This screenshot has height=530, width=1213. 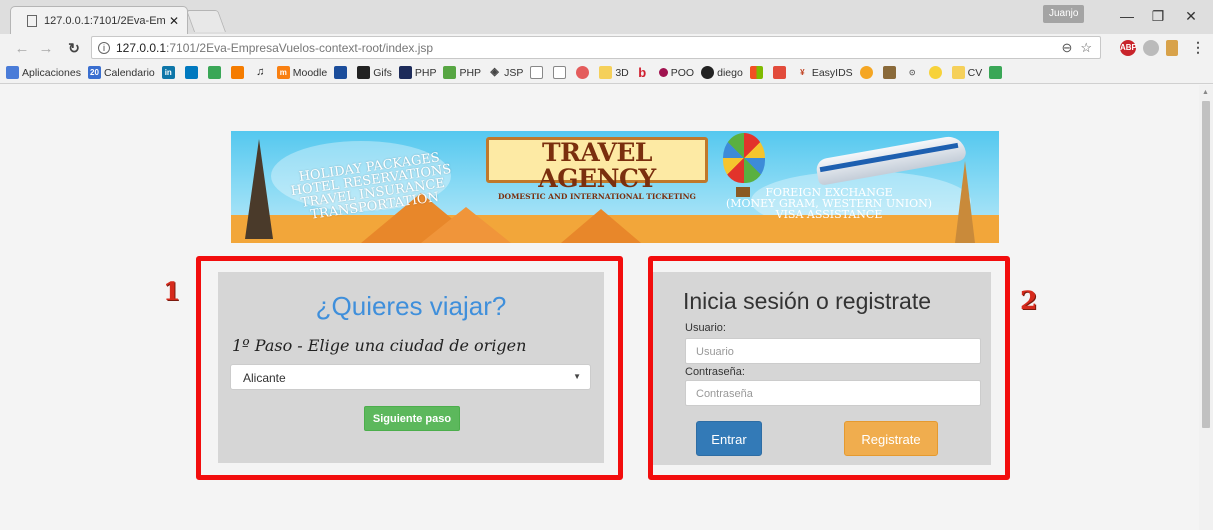 What do you see at coordinates (283, 72) in the screenshot?
I see `moodle-icon: m` at bounding box center [283, 72].